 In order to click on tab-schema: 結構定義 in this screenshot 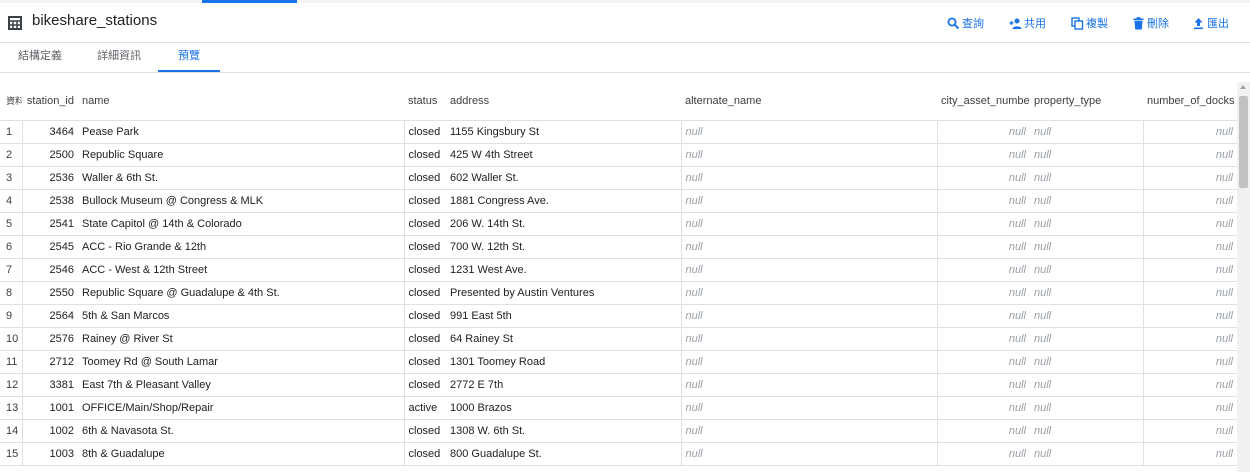, I will do `click(40, 57)`.